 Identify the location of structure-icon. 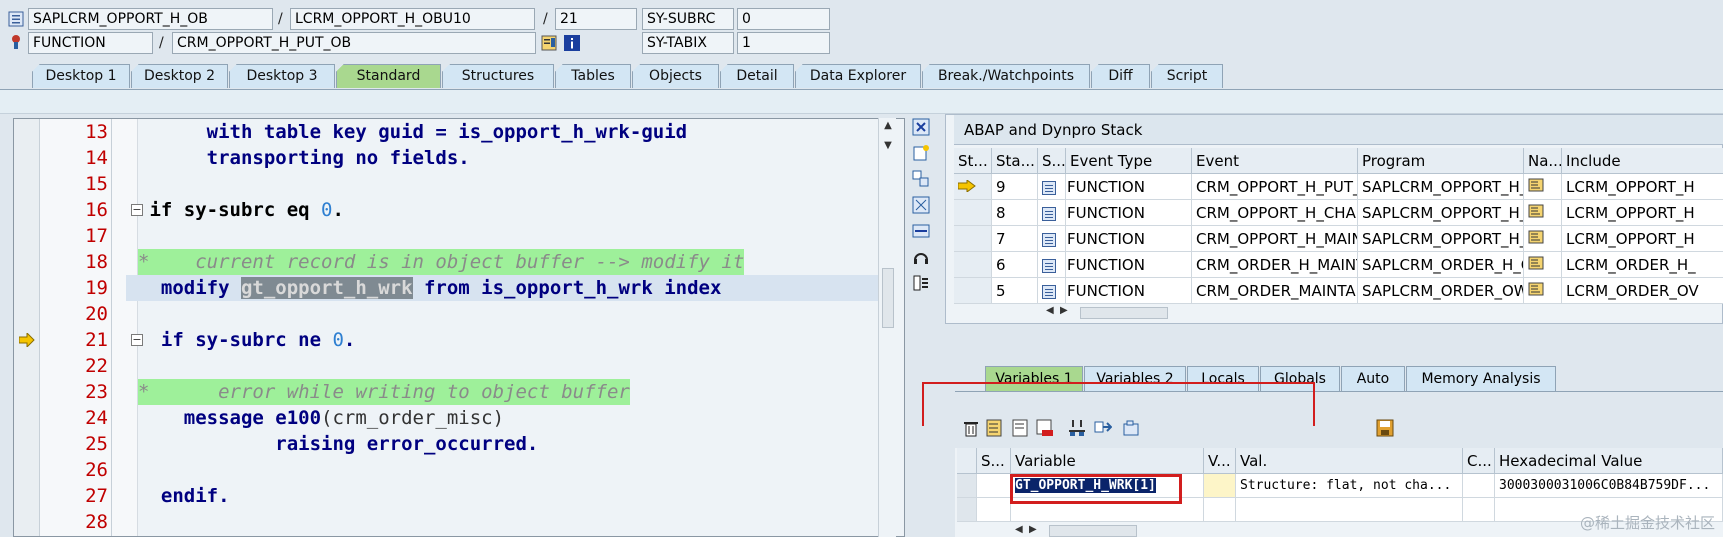
(1077, 429).